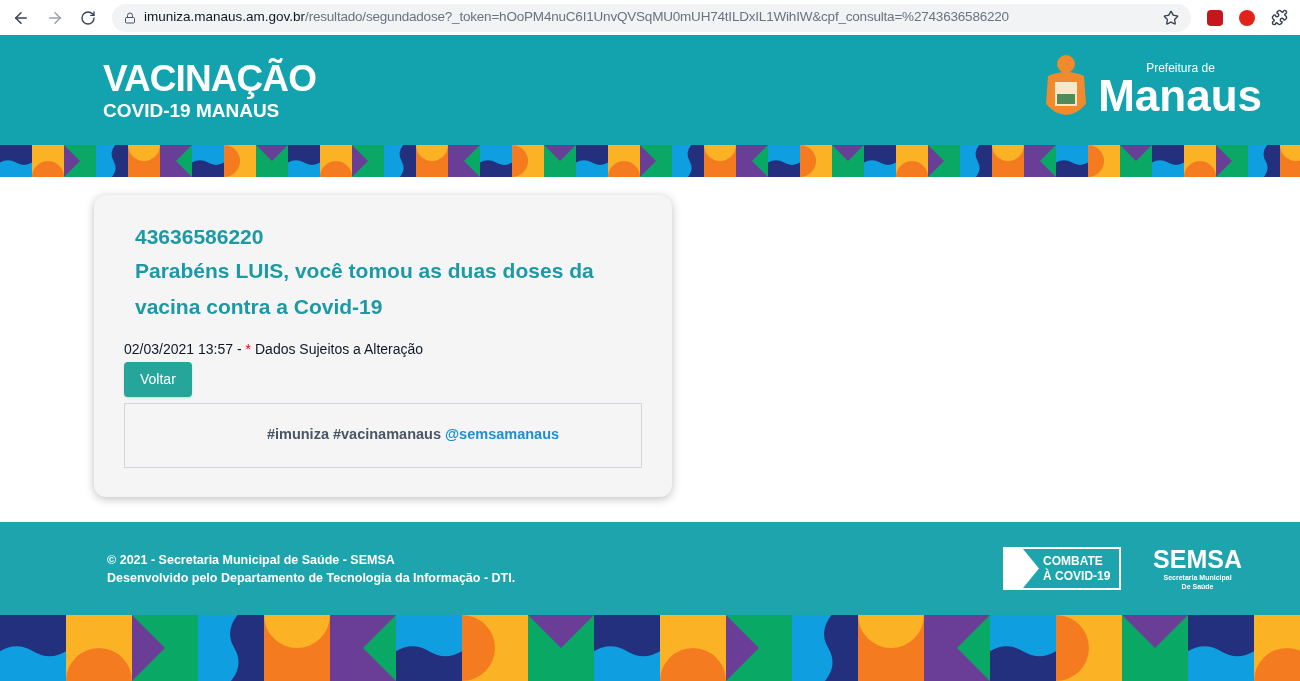 The width and height of the screenshot is (1300, 681). What do you see at coordinates (251, 560) in the screenshot?
I see `footer-text: © 2021 - Secretaria Municipal de Saúde - SEMSA` at bounding box center [251, 560].